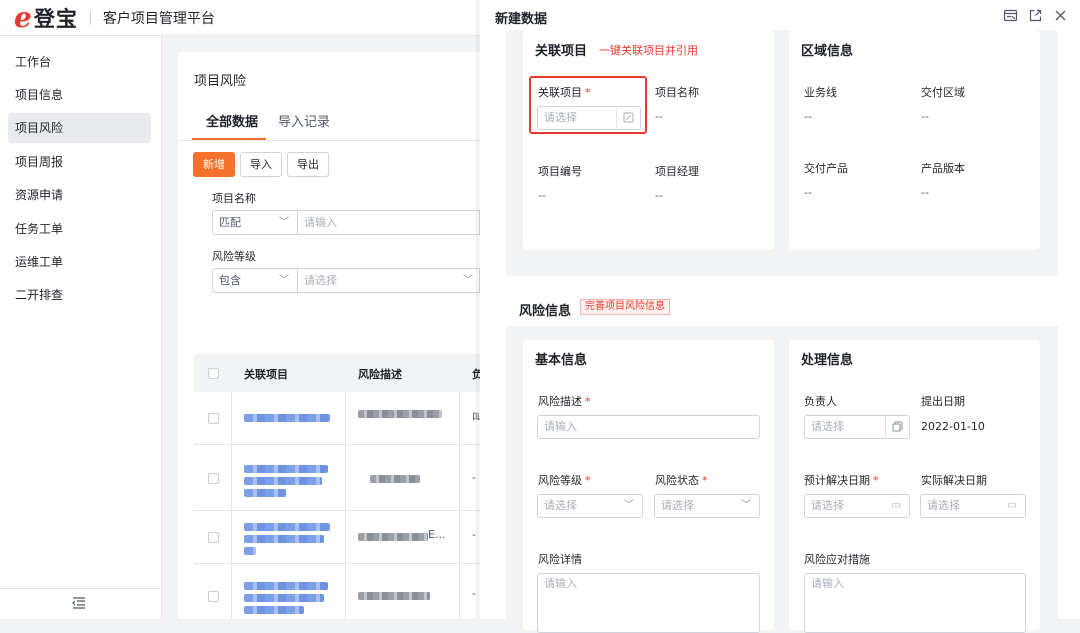 This screenshot has height=633, width=1080. Describe the element at coordinates (254, 280) in the screenshot. I see `filter-risk-level-operator: 包含 ﹀` at that location.